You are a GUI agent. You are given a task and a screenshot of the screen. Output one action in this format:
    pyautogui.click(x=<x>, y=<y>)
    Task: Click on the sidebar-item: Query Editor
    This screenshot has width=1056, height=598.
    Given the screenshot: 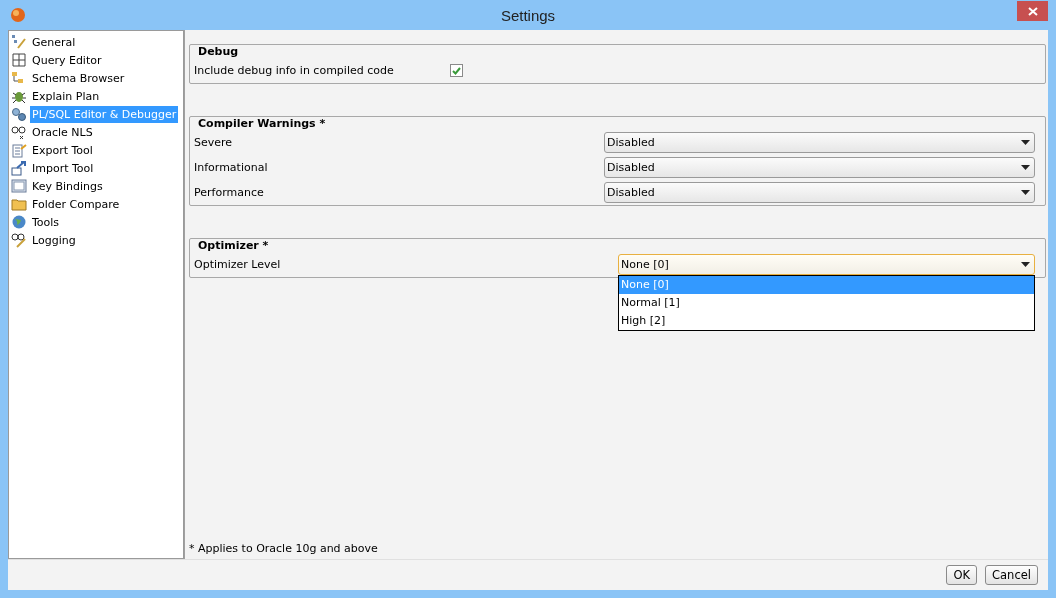 What is the action you would take?
    pyautogui.click(x=67, y=60)
    